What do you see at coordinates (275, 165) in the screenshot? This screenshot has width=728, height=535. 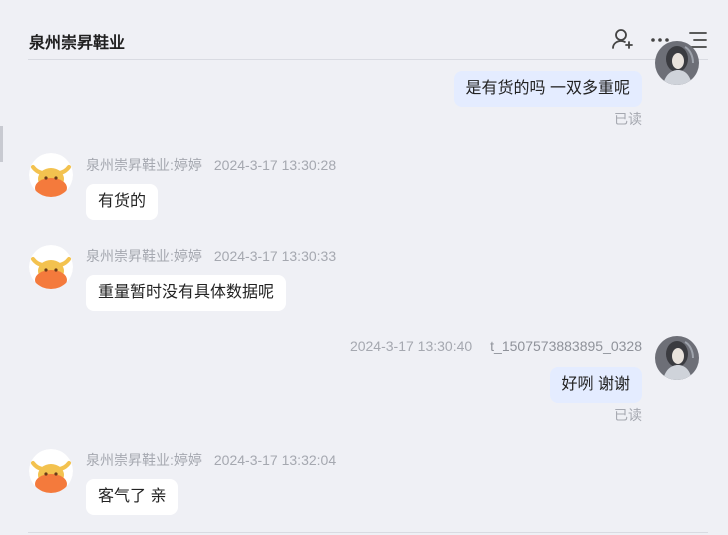 I see `message-time: 2024-3-17 13:30:28` at bounding box center [275, 165].